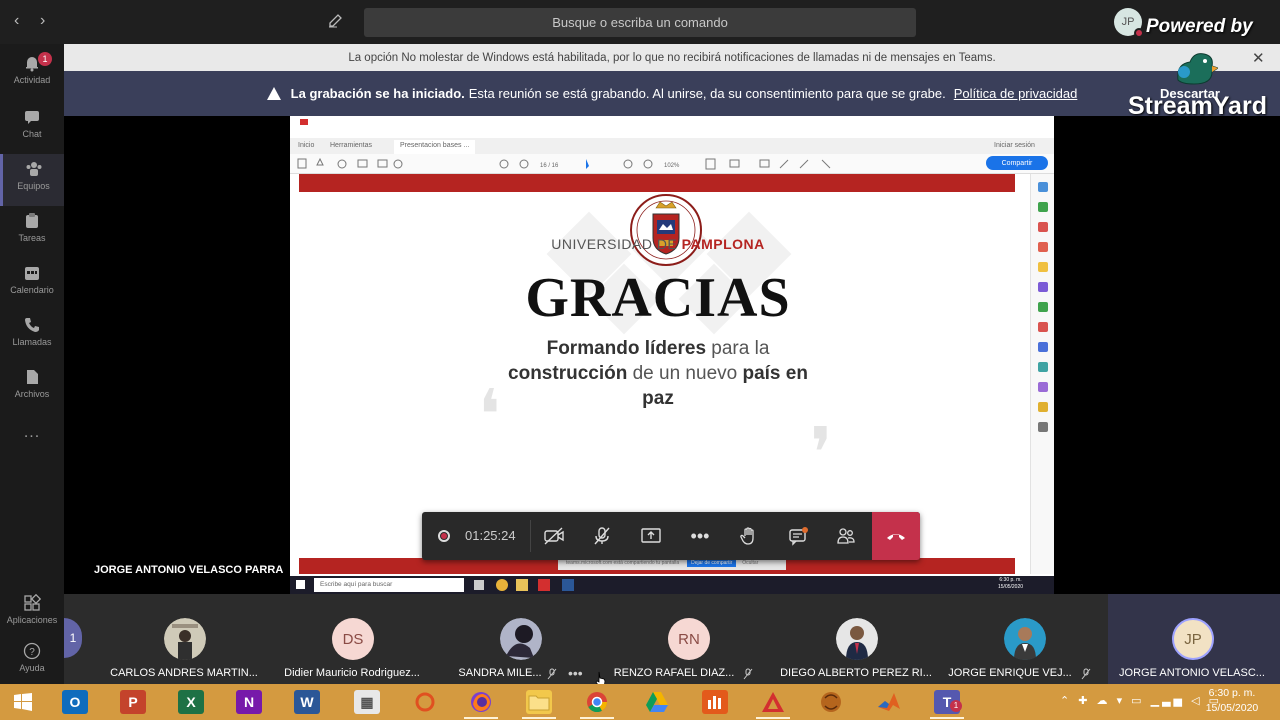 This screenshot has width=1280, height=720. I want to click on outlook-icon: O, so click(75, 702).